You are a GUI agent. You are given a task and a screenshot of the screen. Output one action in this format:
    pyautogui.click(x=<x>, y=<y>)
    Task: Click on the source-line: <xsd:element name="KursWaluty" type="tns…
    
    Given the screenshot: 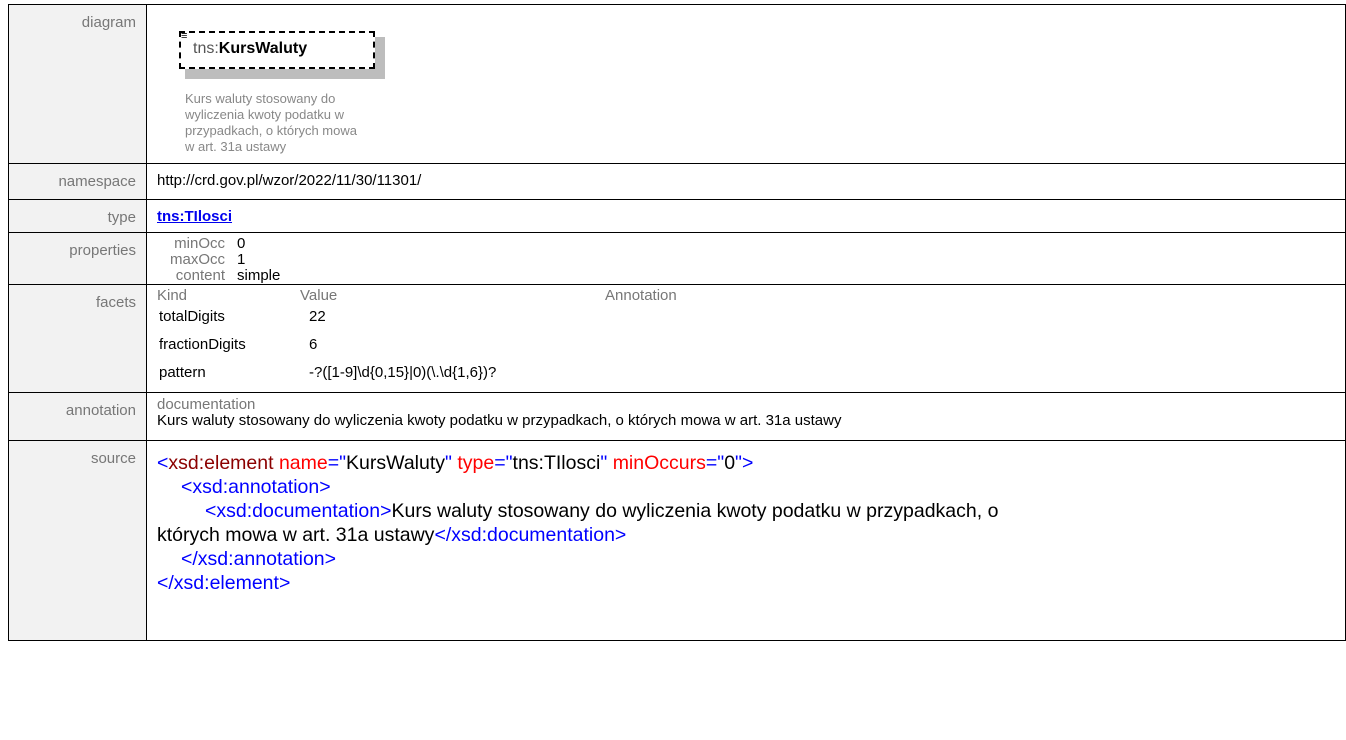 What is the action you would take?
    pyautogui.click(x=751, y=463)
    